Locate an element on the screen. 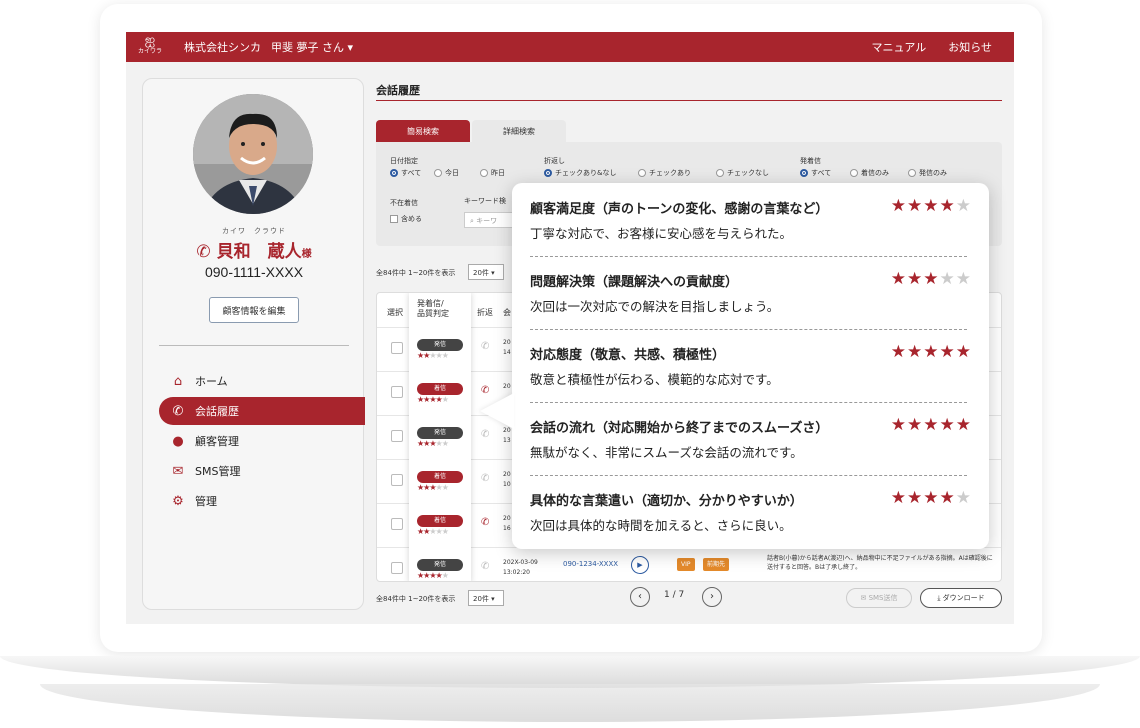 The image size is (1140, 728). sms-send-button: ✉ SMS送信 is located at coordinates (879, 598).